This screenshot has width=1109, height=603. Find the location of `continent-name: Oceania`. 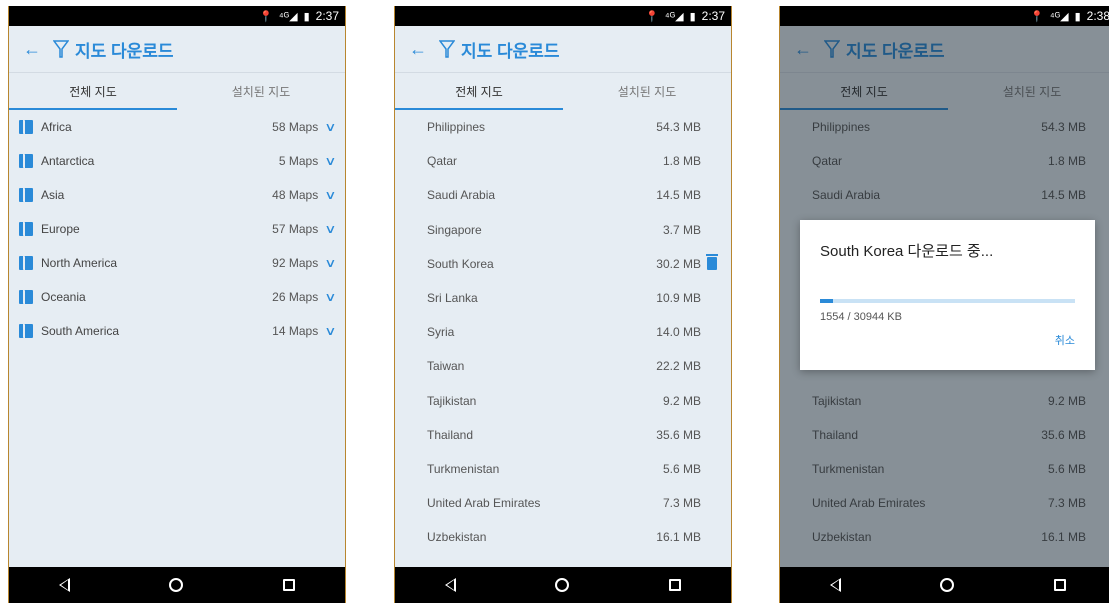

continent-name: Oceania is located at coordinates (63, 297).